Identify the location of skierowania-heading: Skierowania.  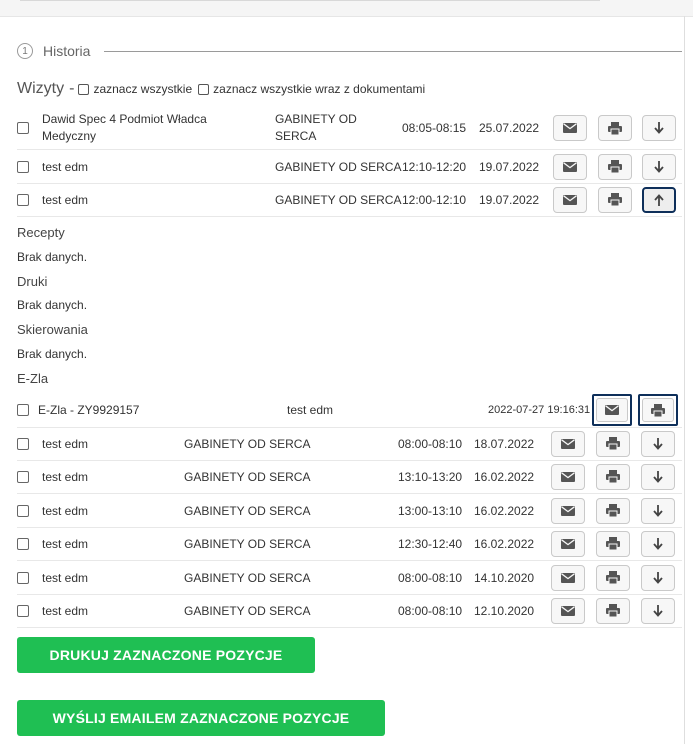
(52, 329).